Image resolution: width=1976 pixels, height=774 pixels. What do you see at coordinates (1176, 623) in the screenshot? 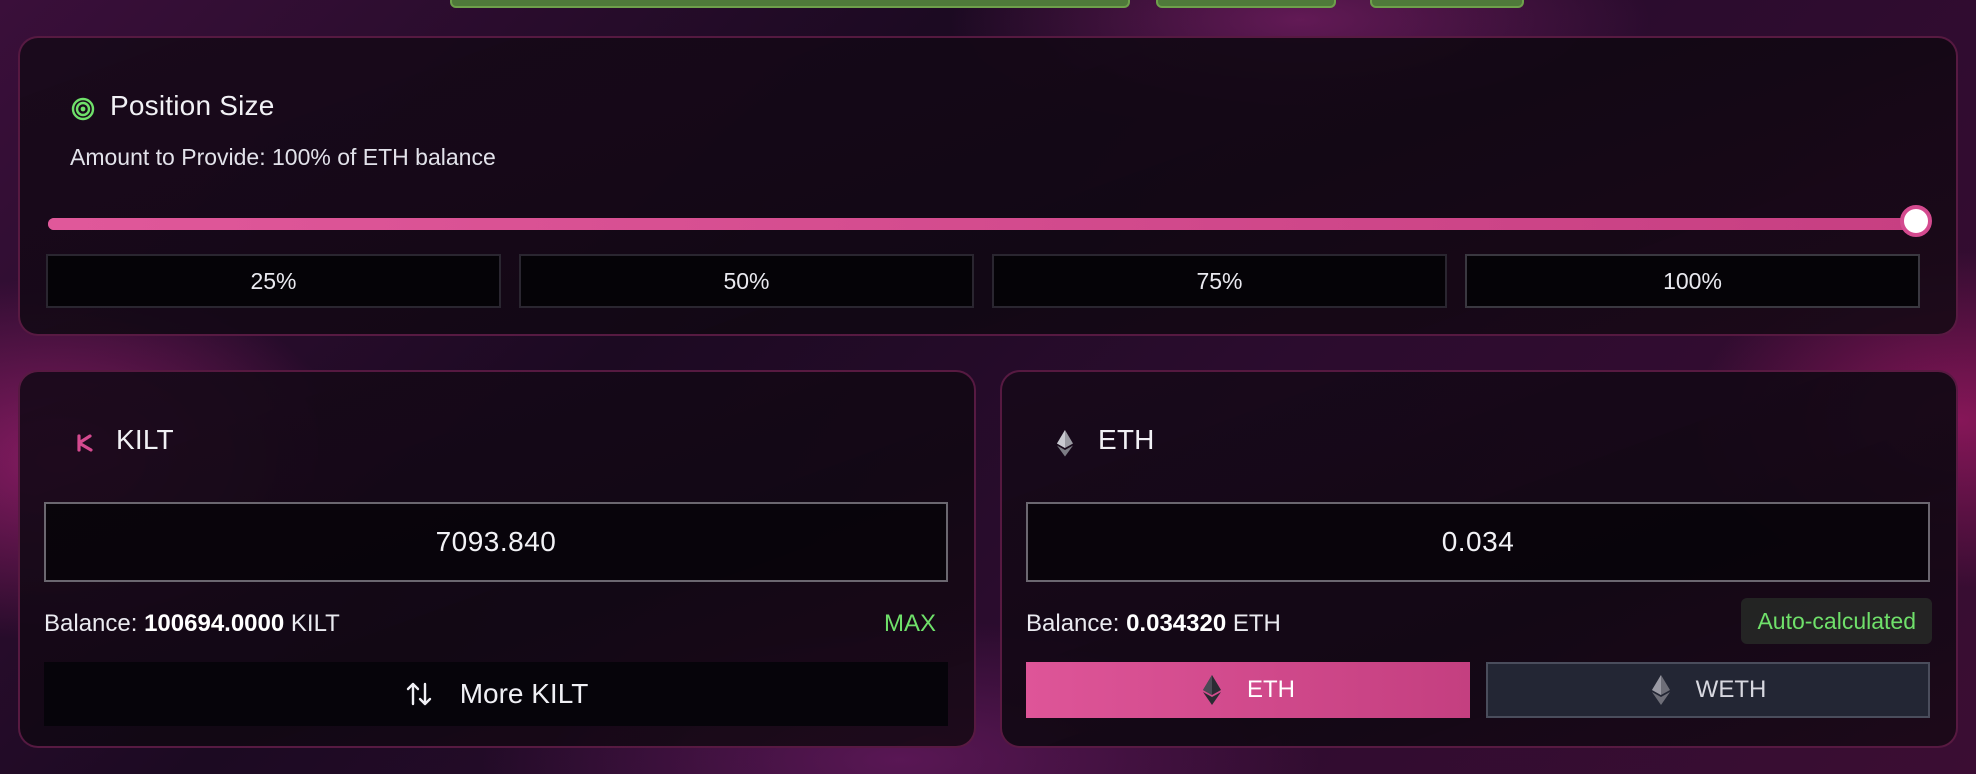
I see `eth-balance-value: 0.034320` at bounding box center [1176, 623].